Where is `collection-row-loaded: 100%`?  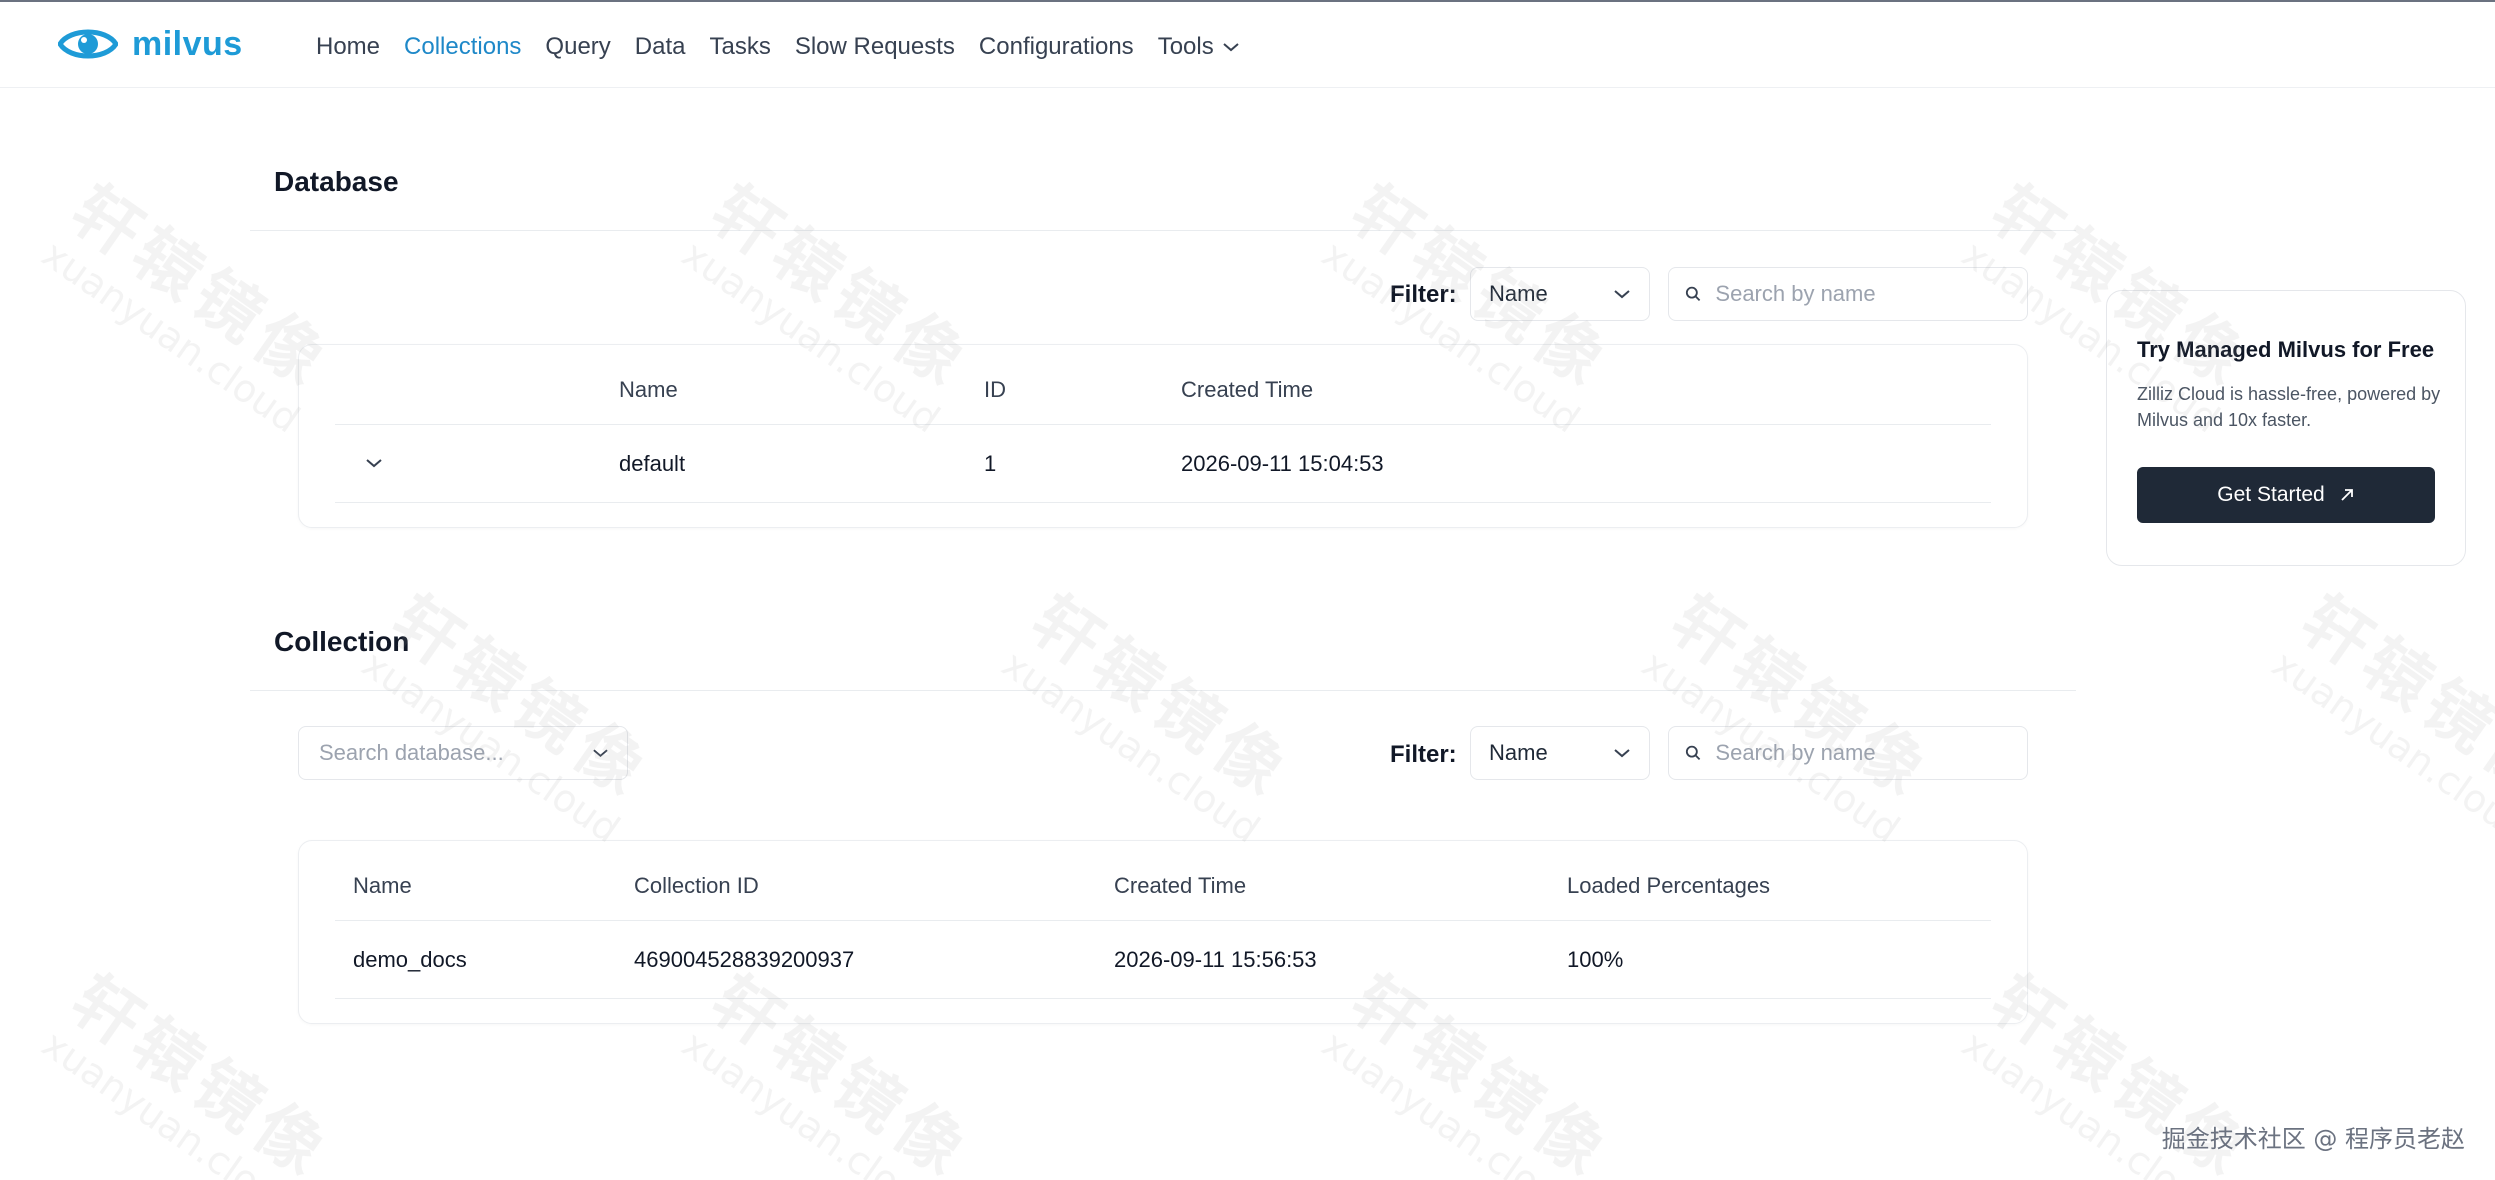
collection-row-loaded: 100% is located at coordinates (1595, 959).